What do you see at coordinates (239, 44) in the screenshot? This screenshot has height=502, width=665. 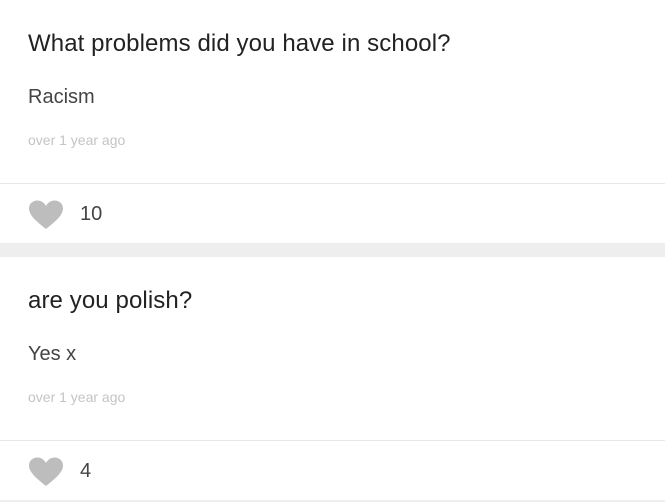 I see `question-text: What problems did you have in school?` at bounding box center [239, 44].